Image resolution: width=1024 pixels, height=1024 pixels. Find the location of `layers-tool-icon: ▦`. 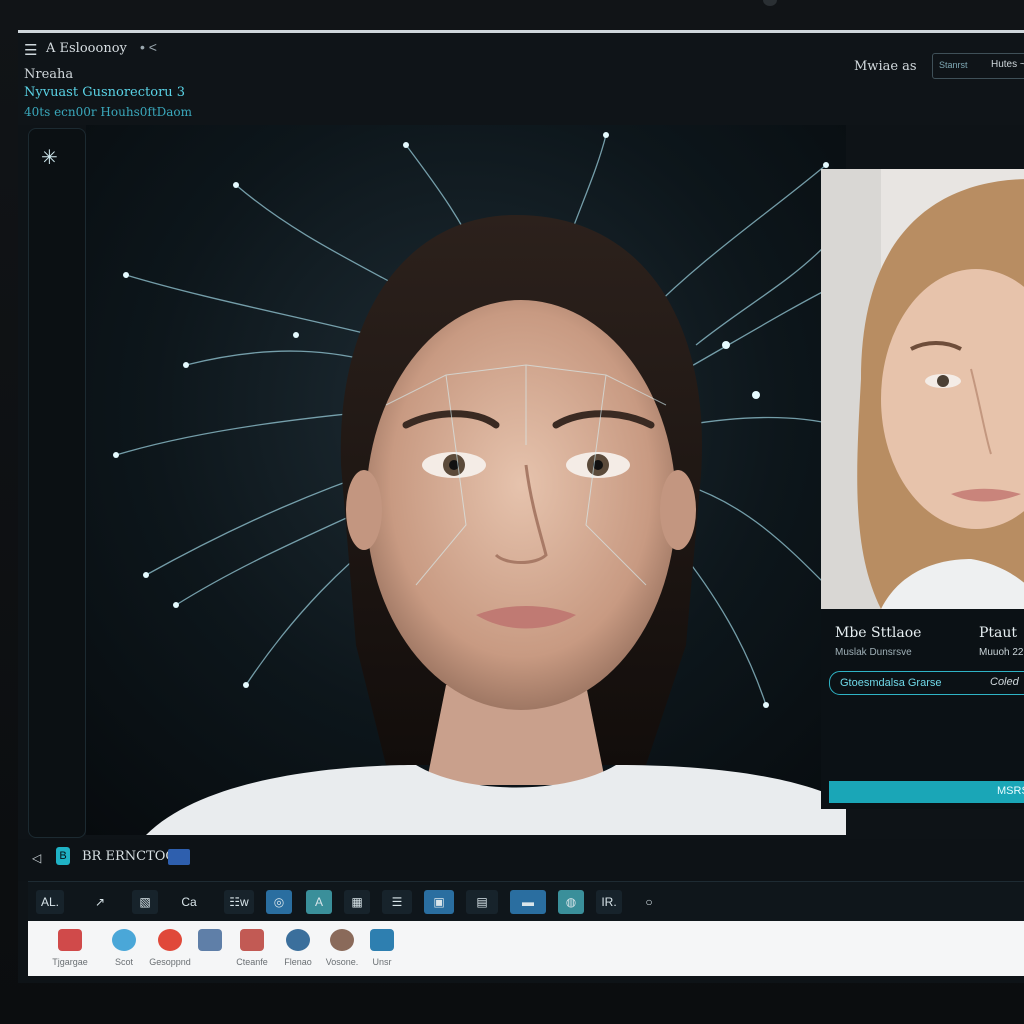

layers-tool-icon: ▦ is located at coordinates (357, 902).